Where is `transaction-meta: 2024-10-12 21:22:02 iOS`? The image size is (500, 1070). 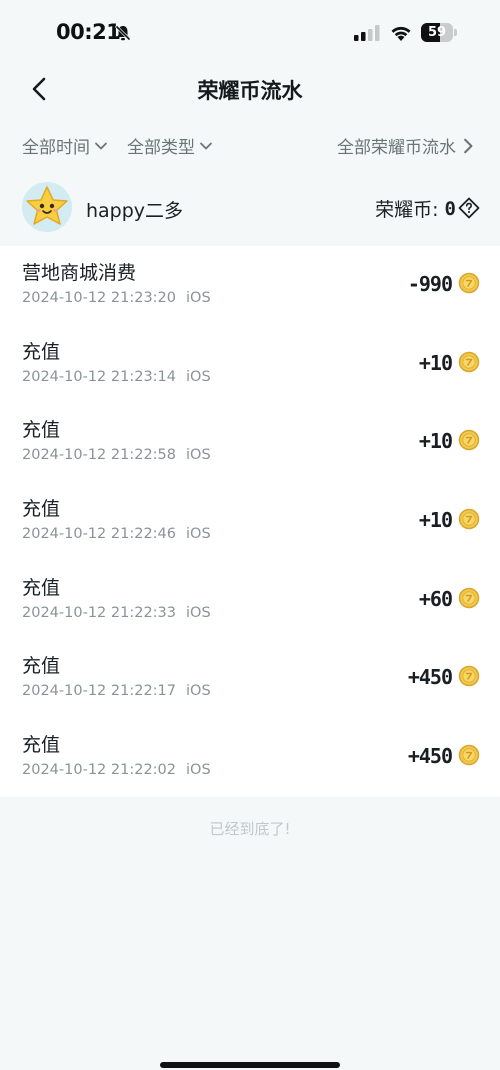
transaction-meta: 2024-10-12 21:22:02 iOS is located at coordinates (116, 770).